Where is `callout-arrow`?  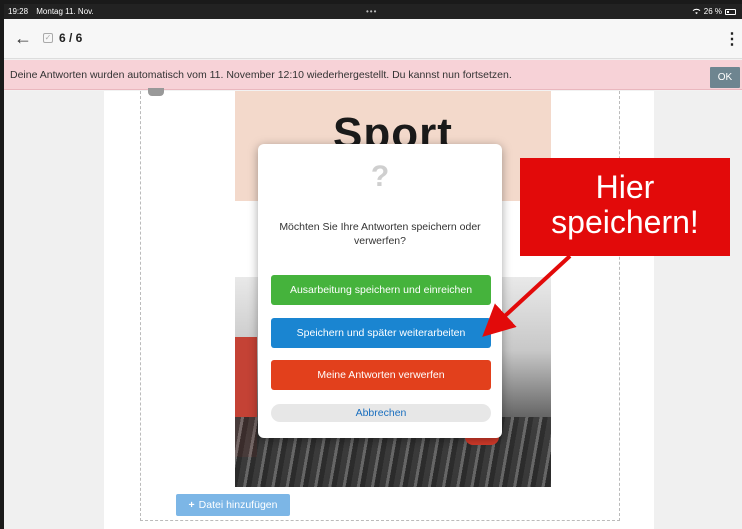 callout-arrow is located at coordinates (527, 295).